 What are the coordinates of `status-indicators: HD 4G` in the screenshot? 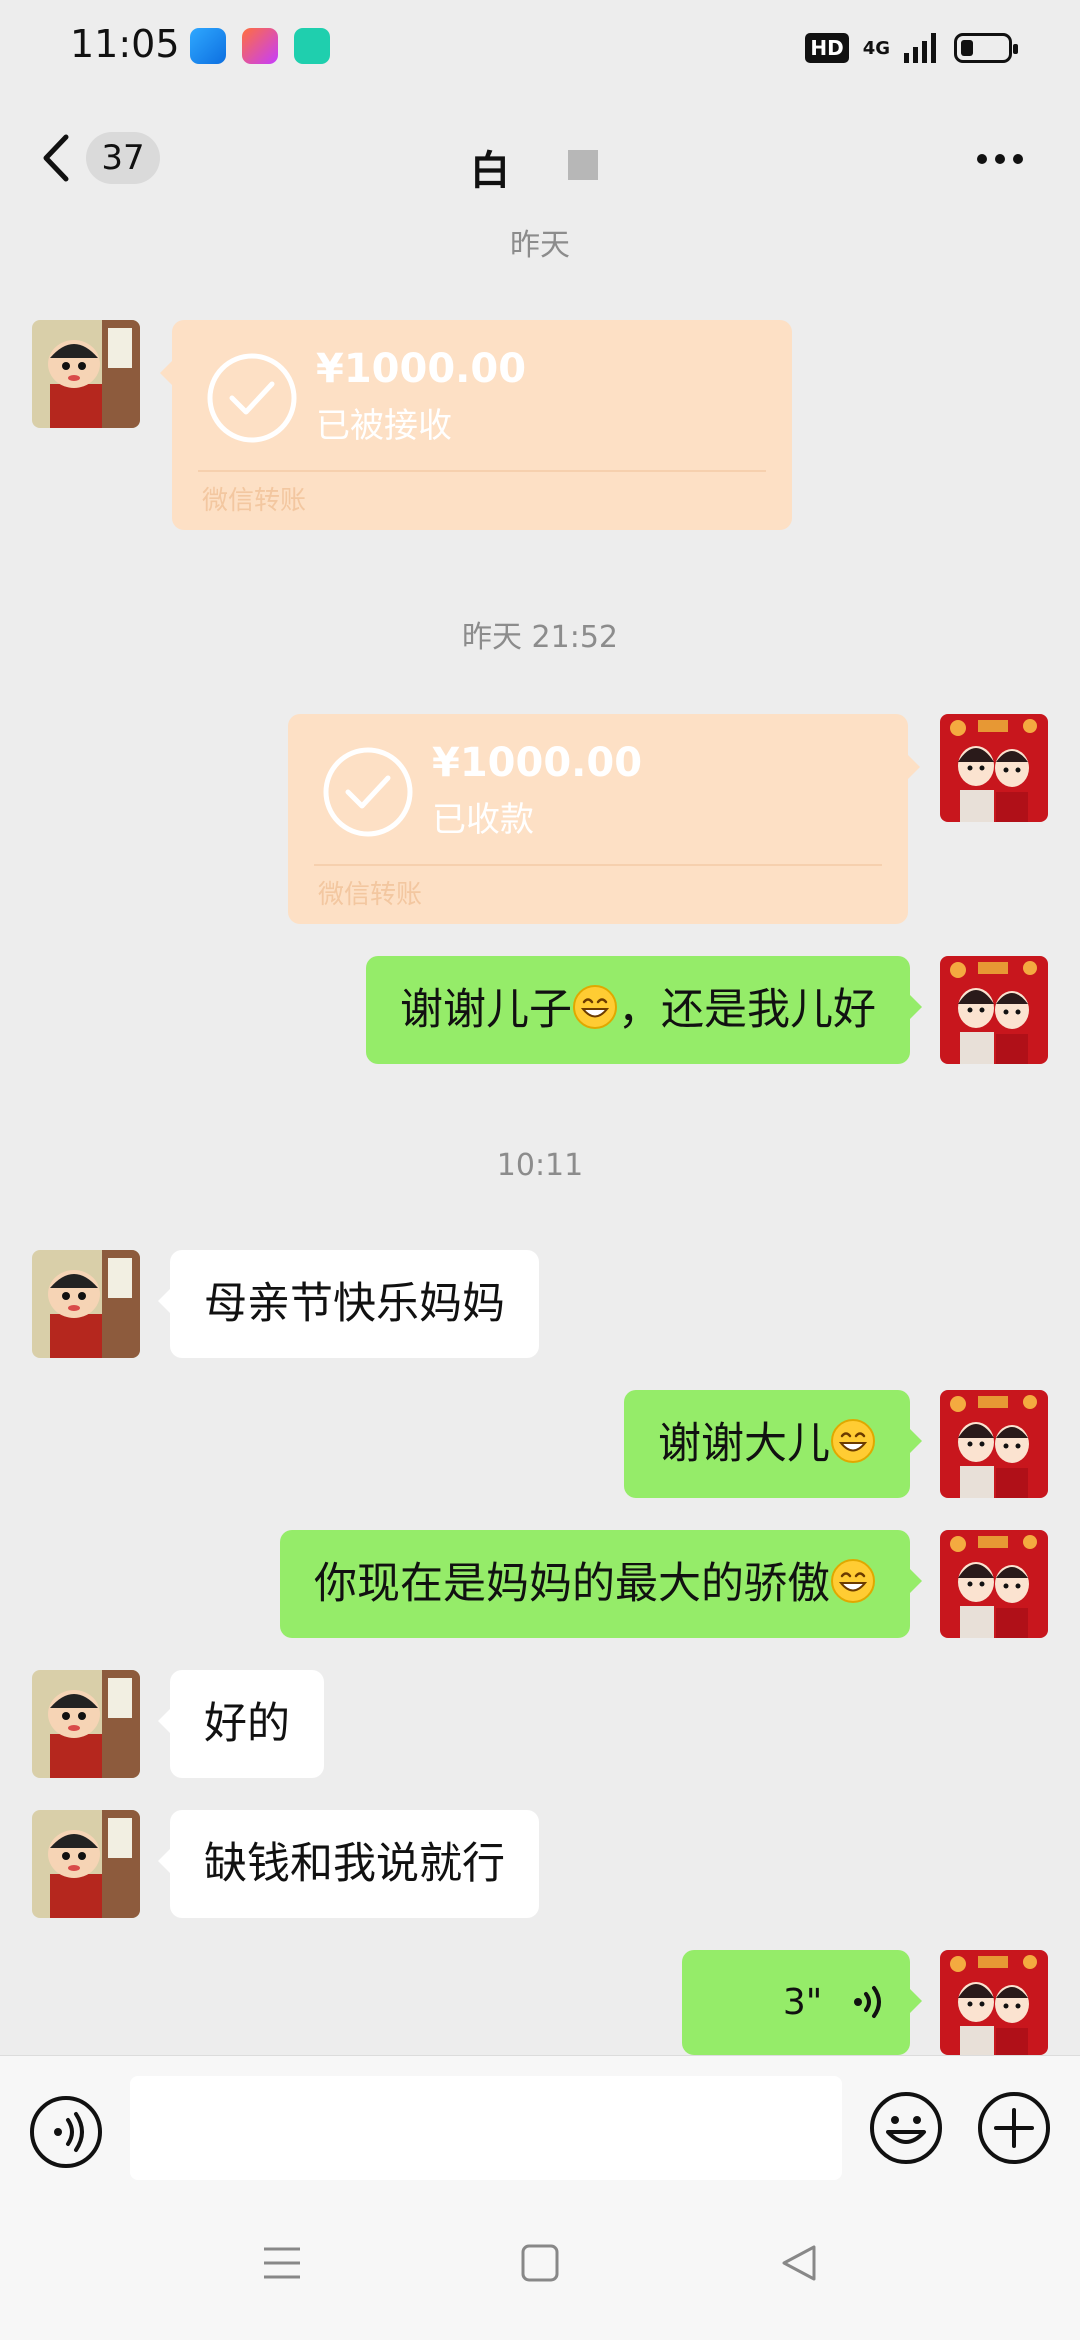 It's located at (911, 48).